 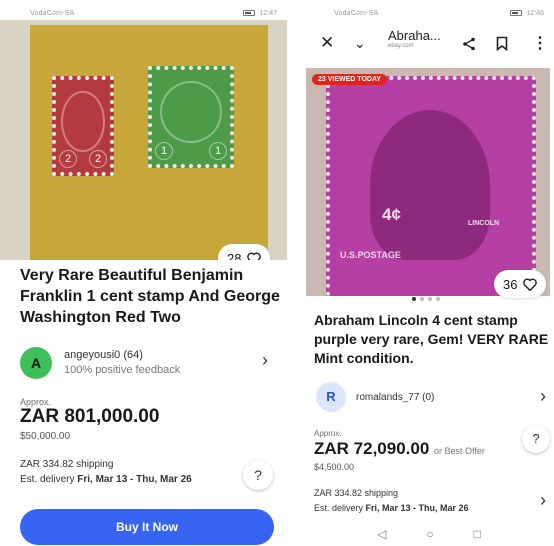 What do you see at coordinates (83, 126) in the screenshot?
I see `washington-stamp-image: 2 2` at bounding box center [83, 126].